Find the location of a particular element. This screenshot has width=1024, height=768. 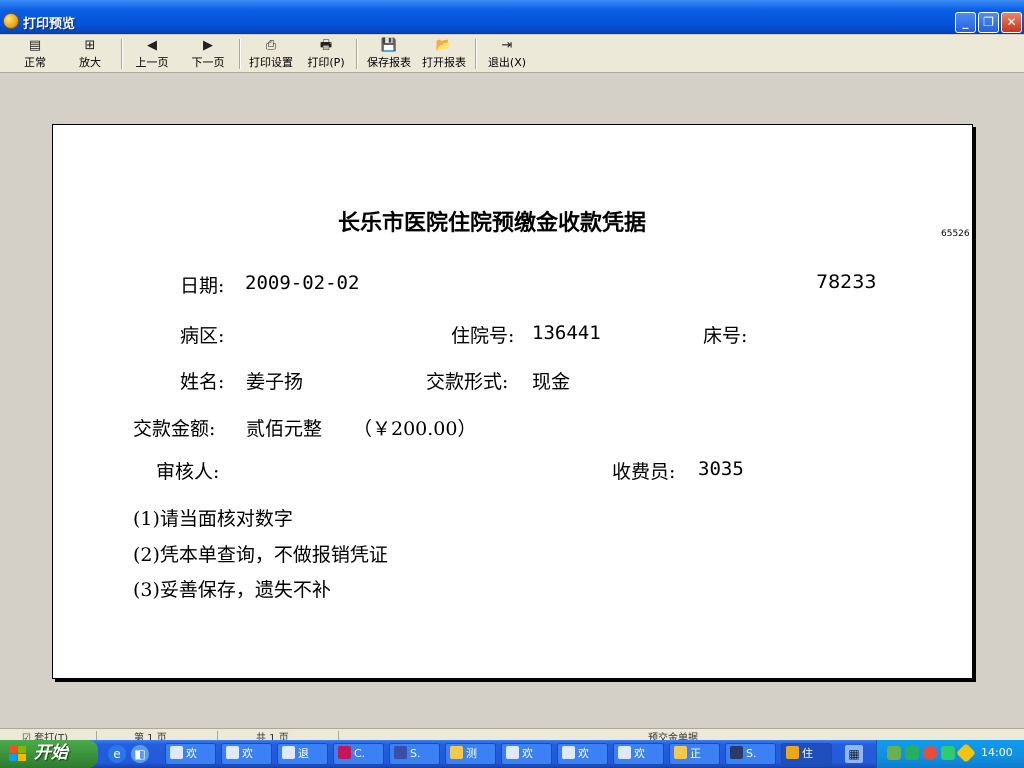

taskbar-item: 退 is located at coordinates (302, 754).